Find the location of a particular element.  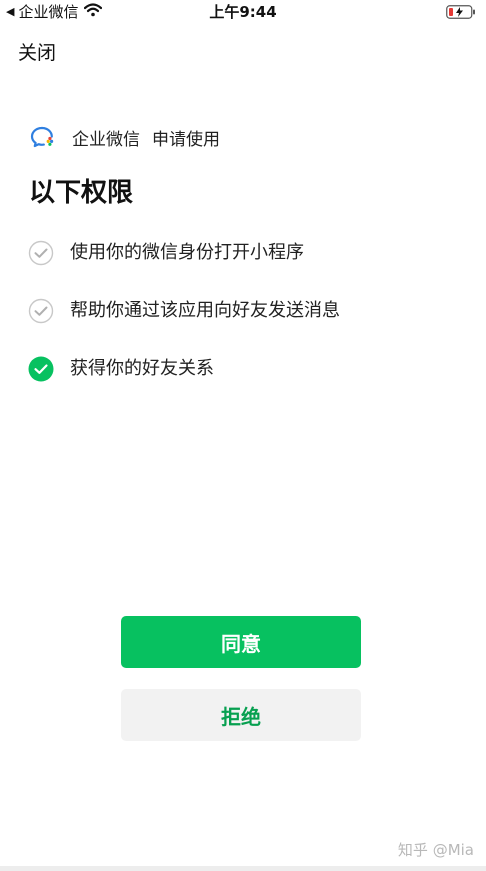

status-time: 上午9:44 is located at coordinates (243, 12).